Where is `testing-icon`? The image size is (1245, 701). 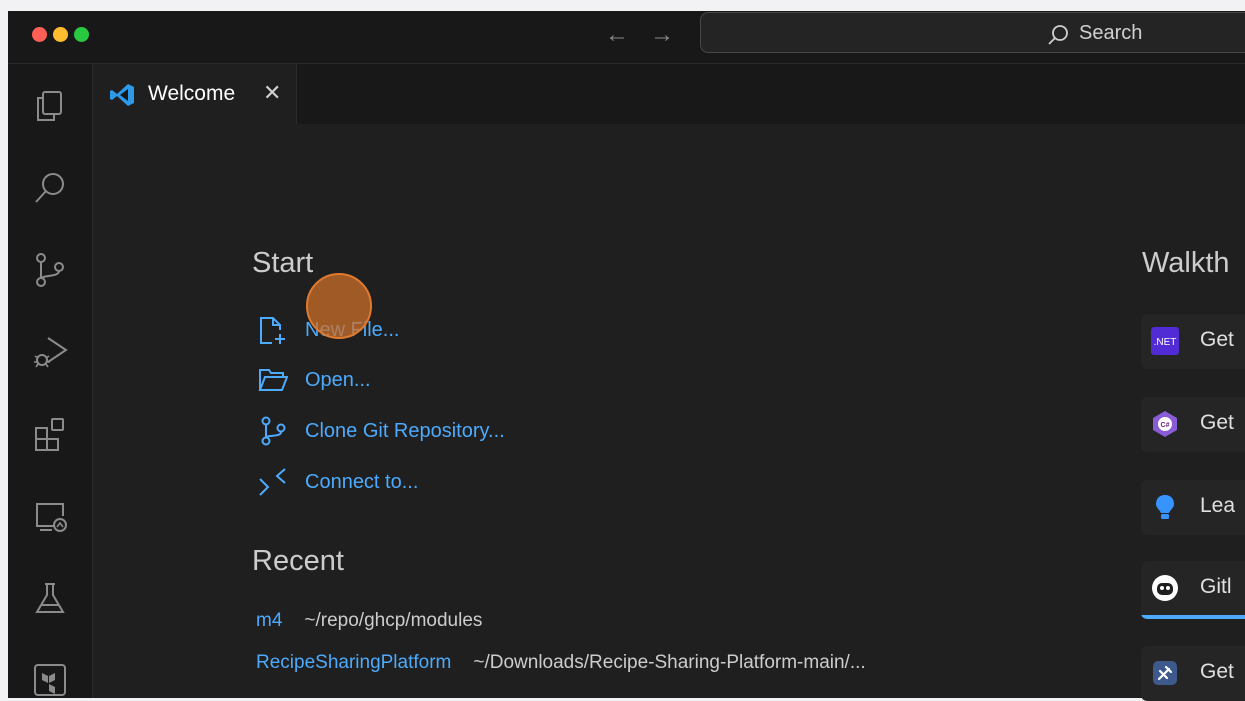
testing-icon is located at coordinates (50, 598).